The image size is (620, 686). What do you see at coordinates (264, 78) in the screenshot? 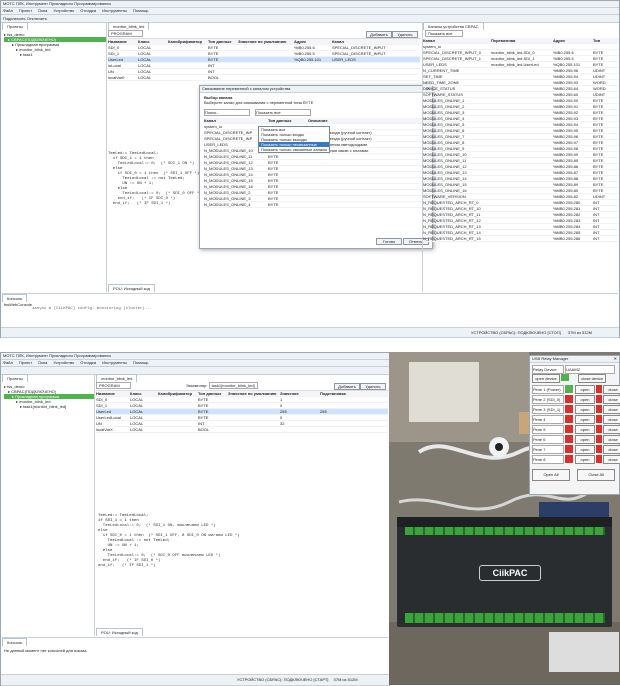
I see `table-row: localVar0 LOCAL BOOL` at bounding box center [264, 78].